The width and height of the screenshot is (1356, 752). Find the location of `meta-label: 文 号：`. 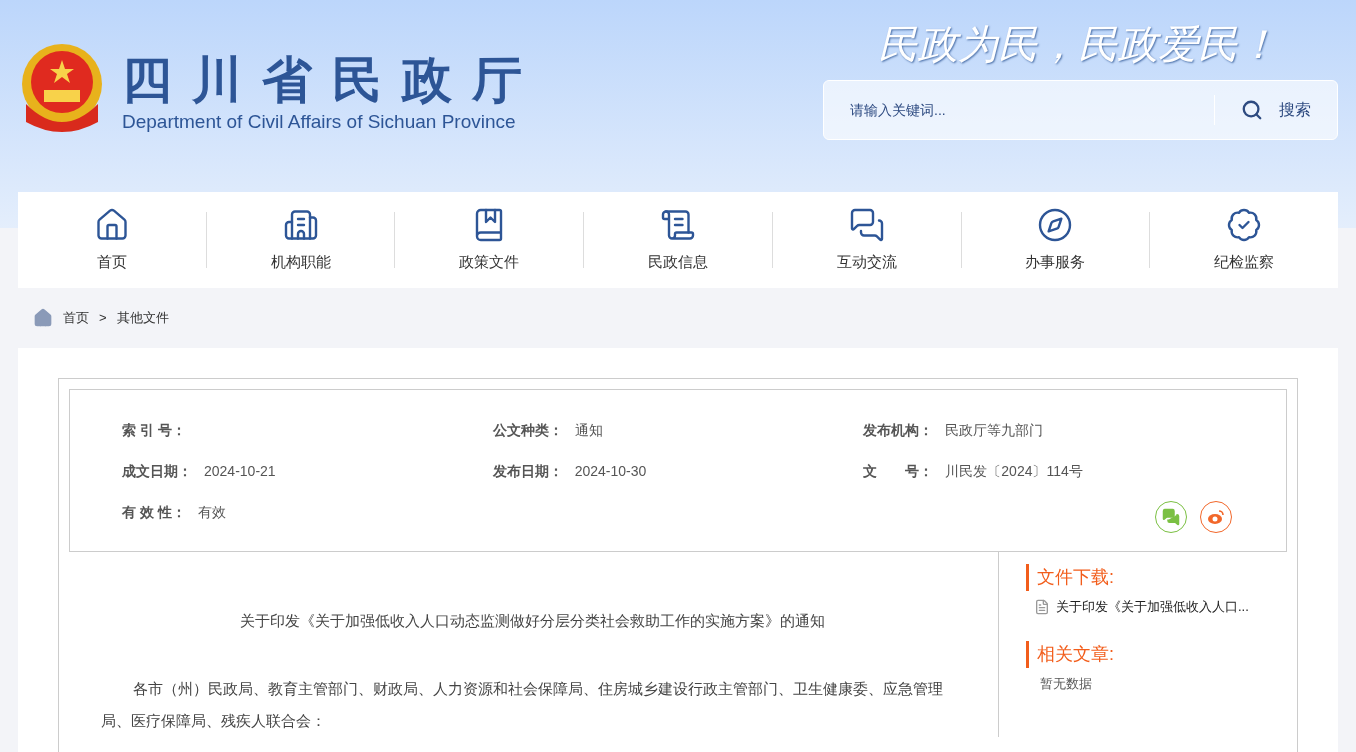

meta-label: 文 号： is located at coordinates (898, 471).